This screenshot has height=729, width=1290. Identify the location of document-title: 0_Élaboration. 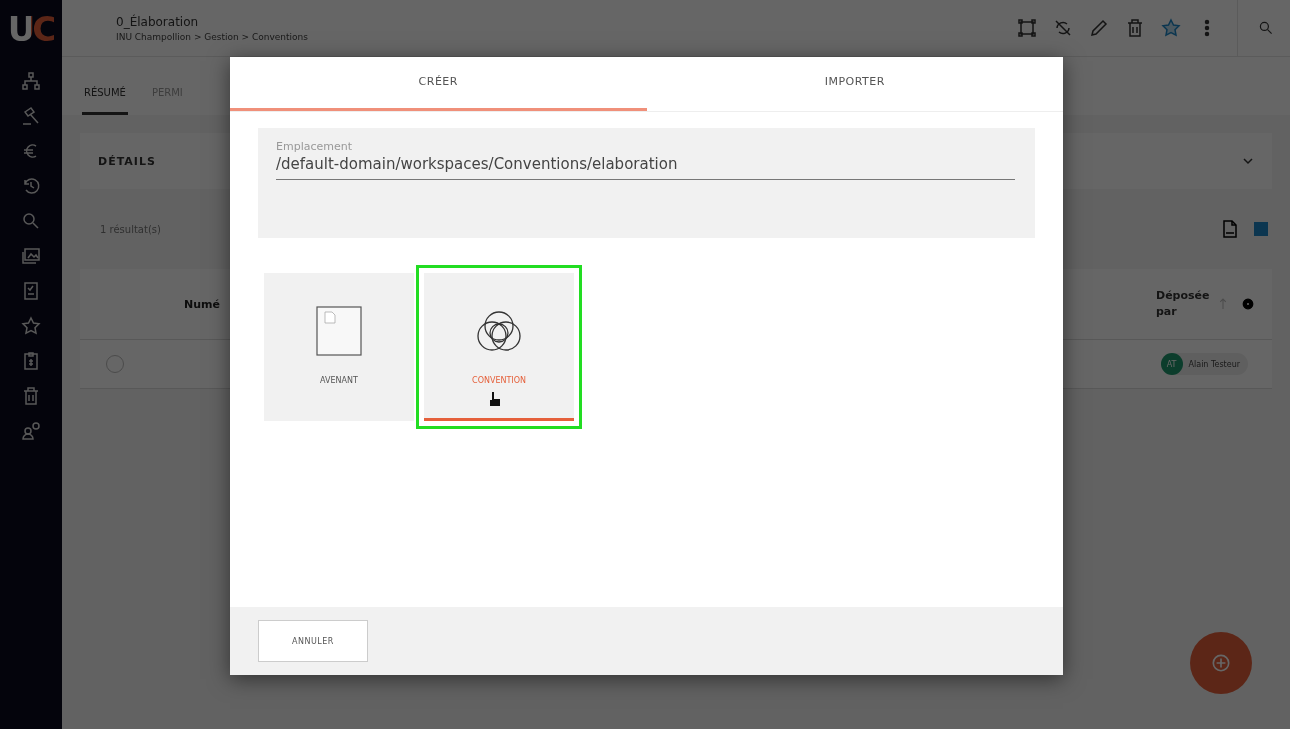
(158, 22).